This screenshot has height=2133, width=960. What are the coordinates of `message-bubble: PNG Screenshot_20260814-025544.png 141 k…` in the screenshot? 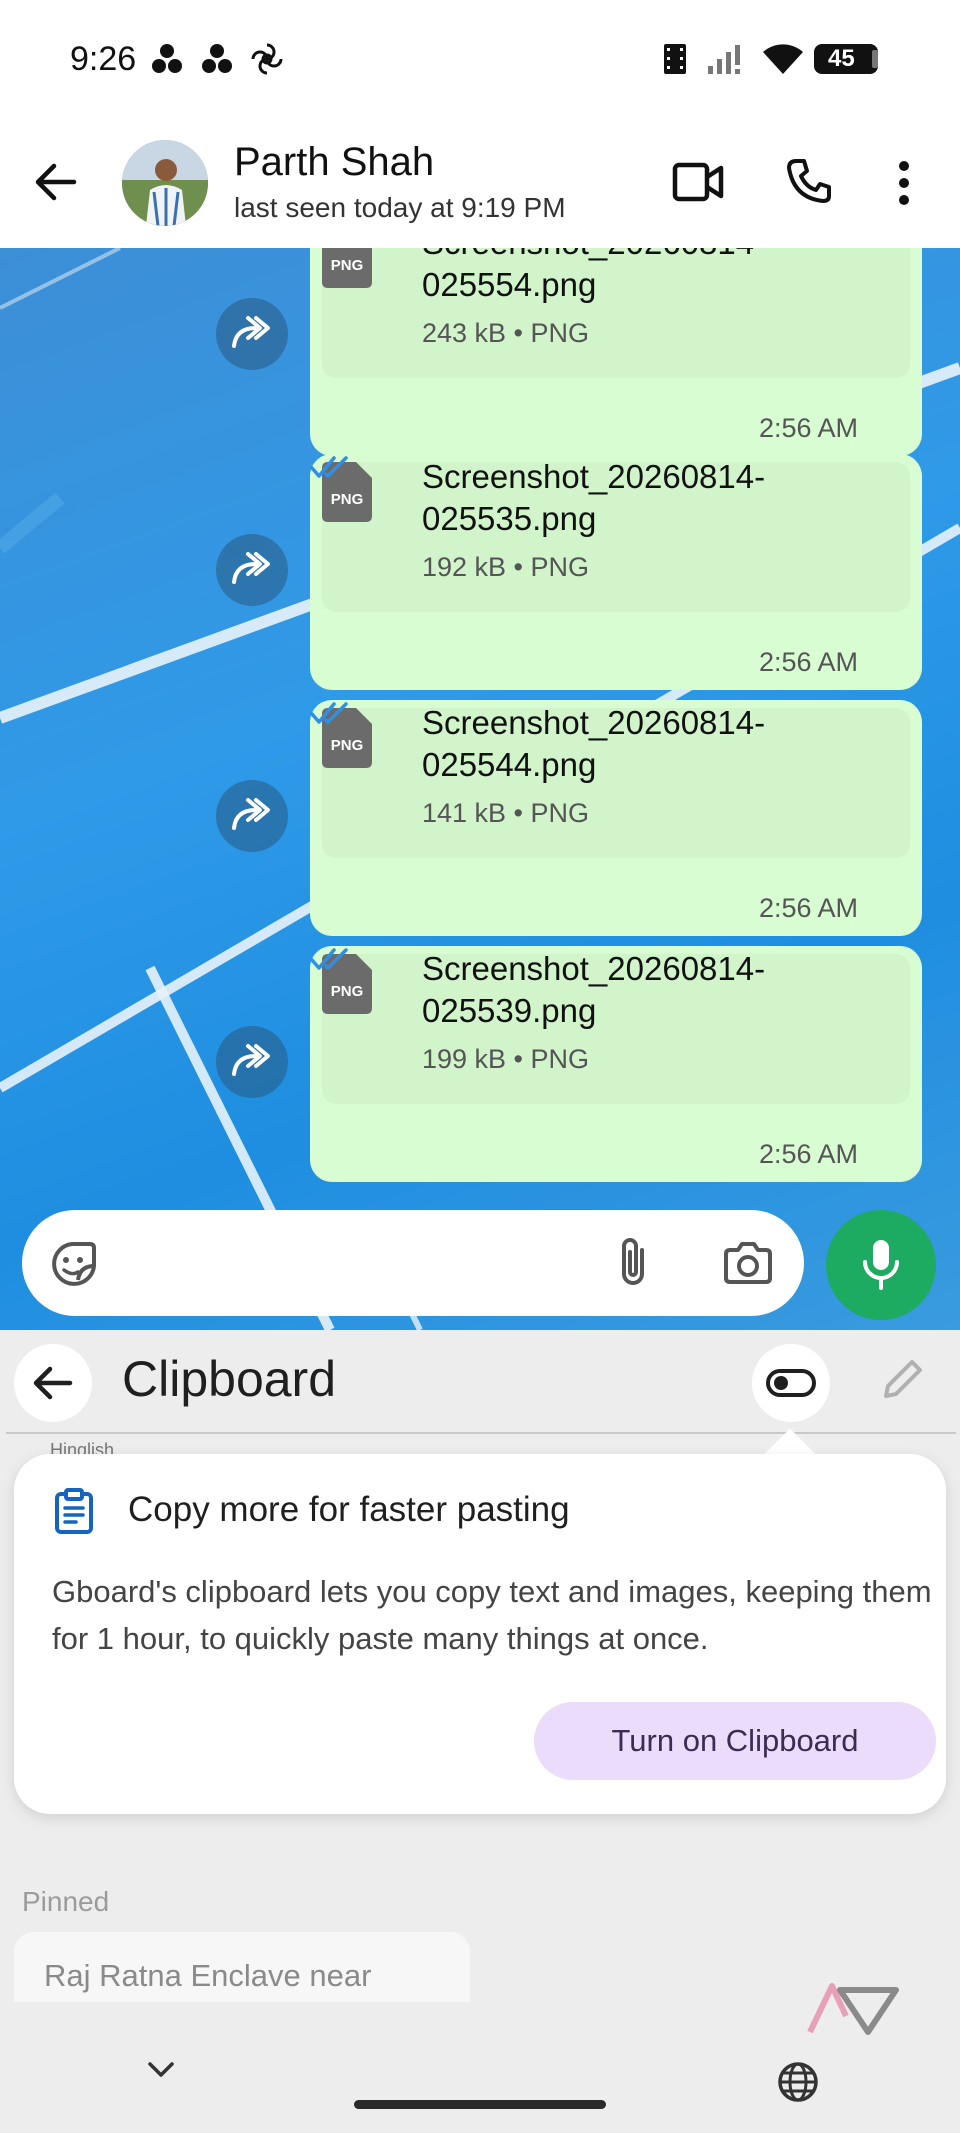 It's located at (616, 818).